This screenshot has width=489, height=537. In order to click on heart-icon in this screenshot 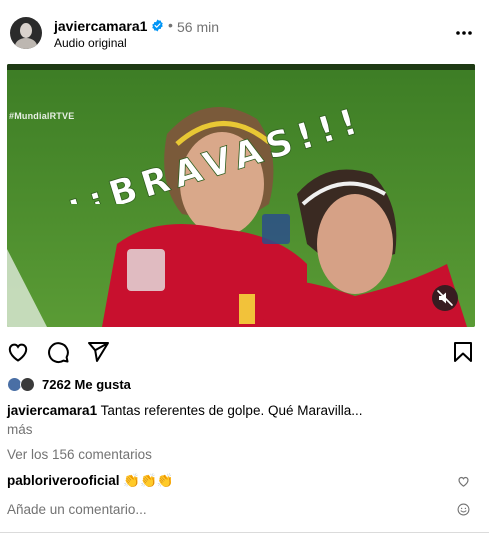, I will do `click(18, 352)`.